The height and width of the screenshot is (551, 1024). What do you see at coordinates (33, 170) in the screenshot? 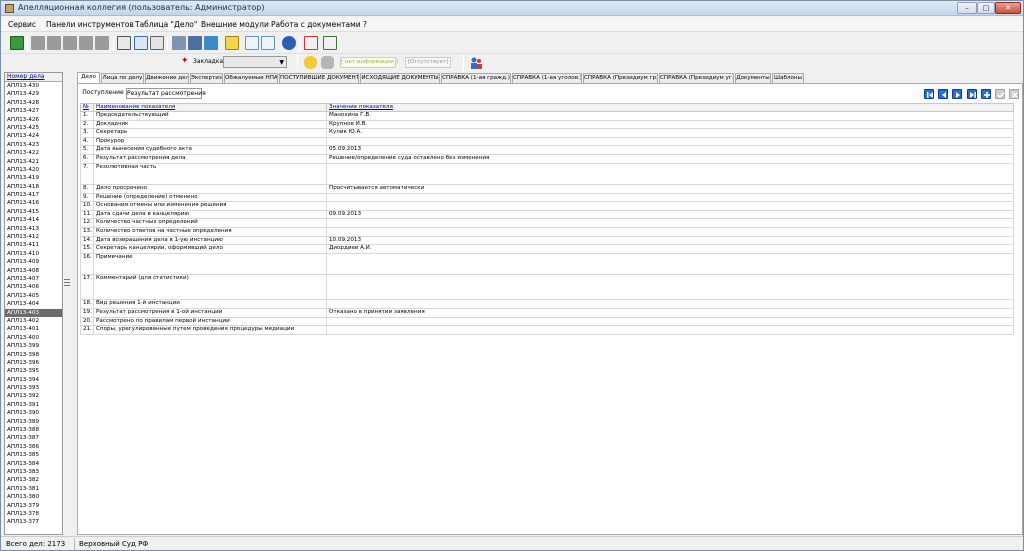
I see `case-list-item: АПЛ13-420` at bounding box center [33, 170].